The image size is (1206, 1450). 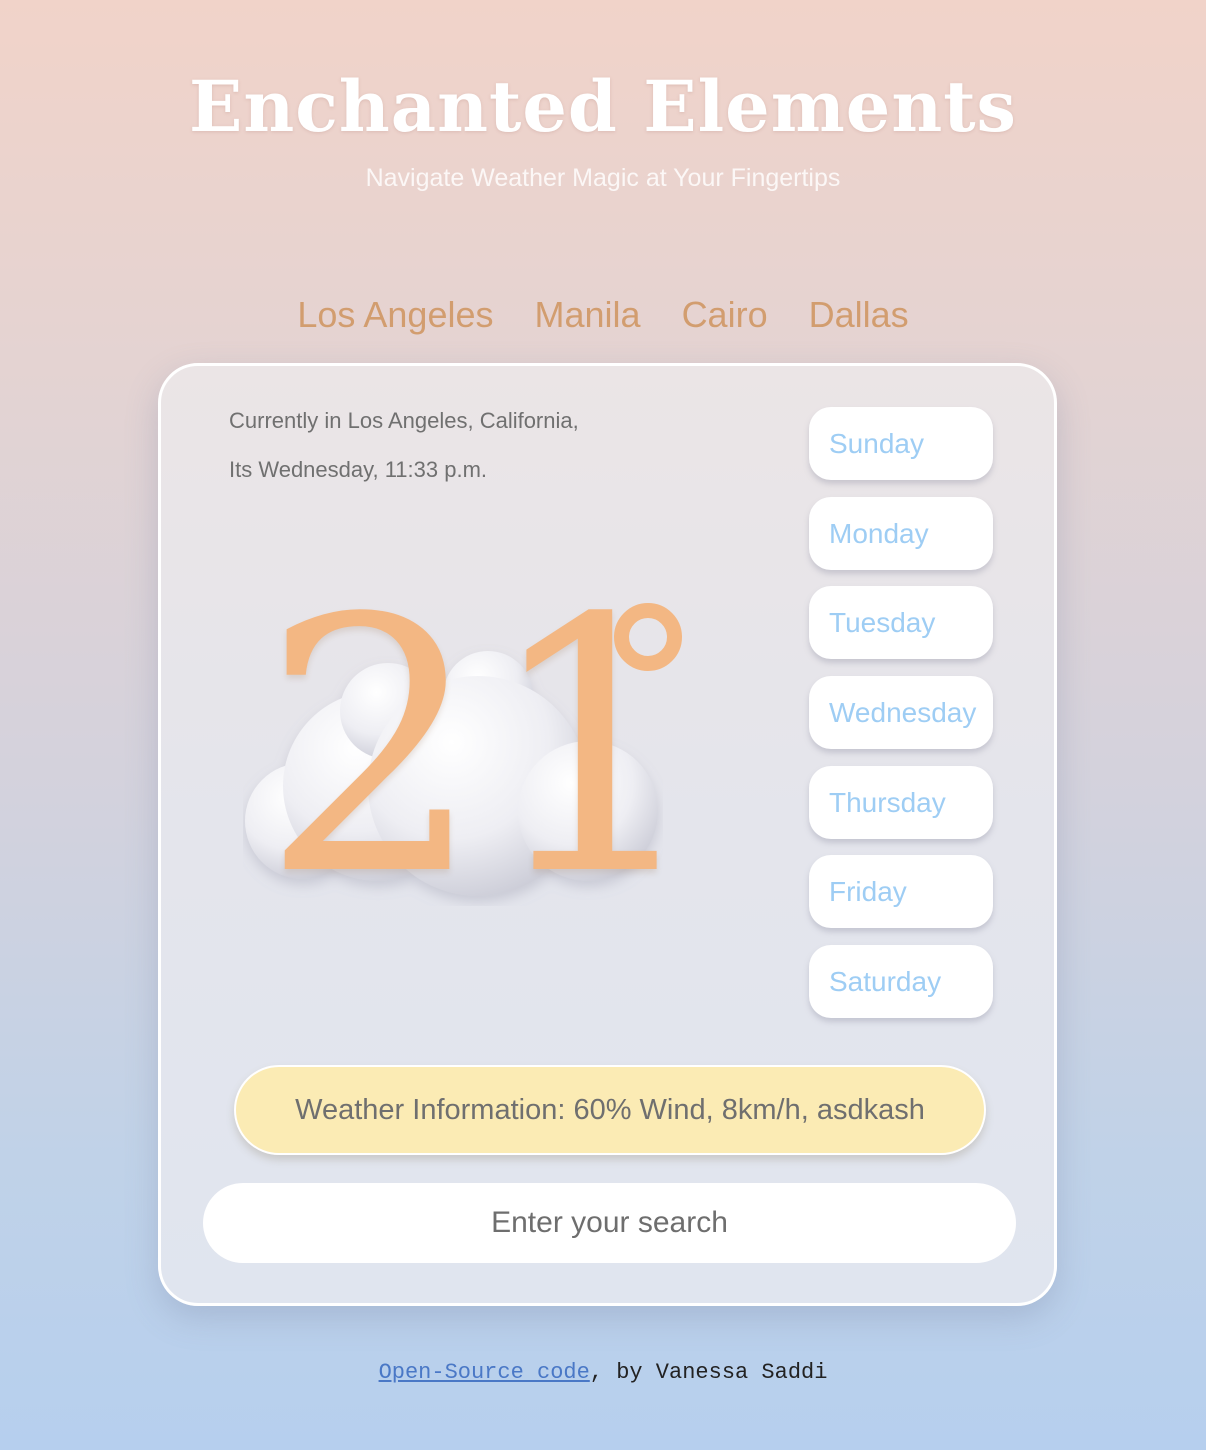 I want to click on day-button-saturday: Saturday, so click(x=901, y=981).